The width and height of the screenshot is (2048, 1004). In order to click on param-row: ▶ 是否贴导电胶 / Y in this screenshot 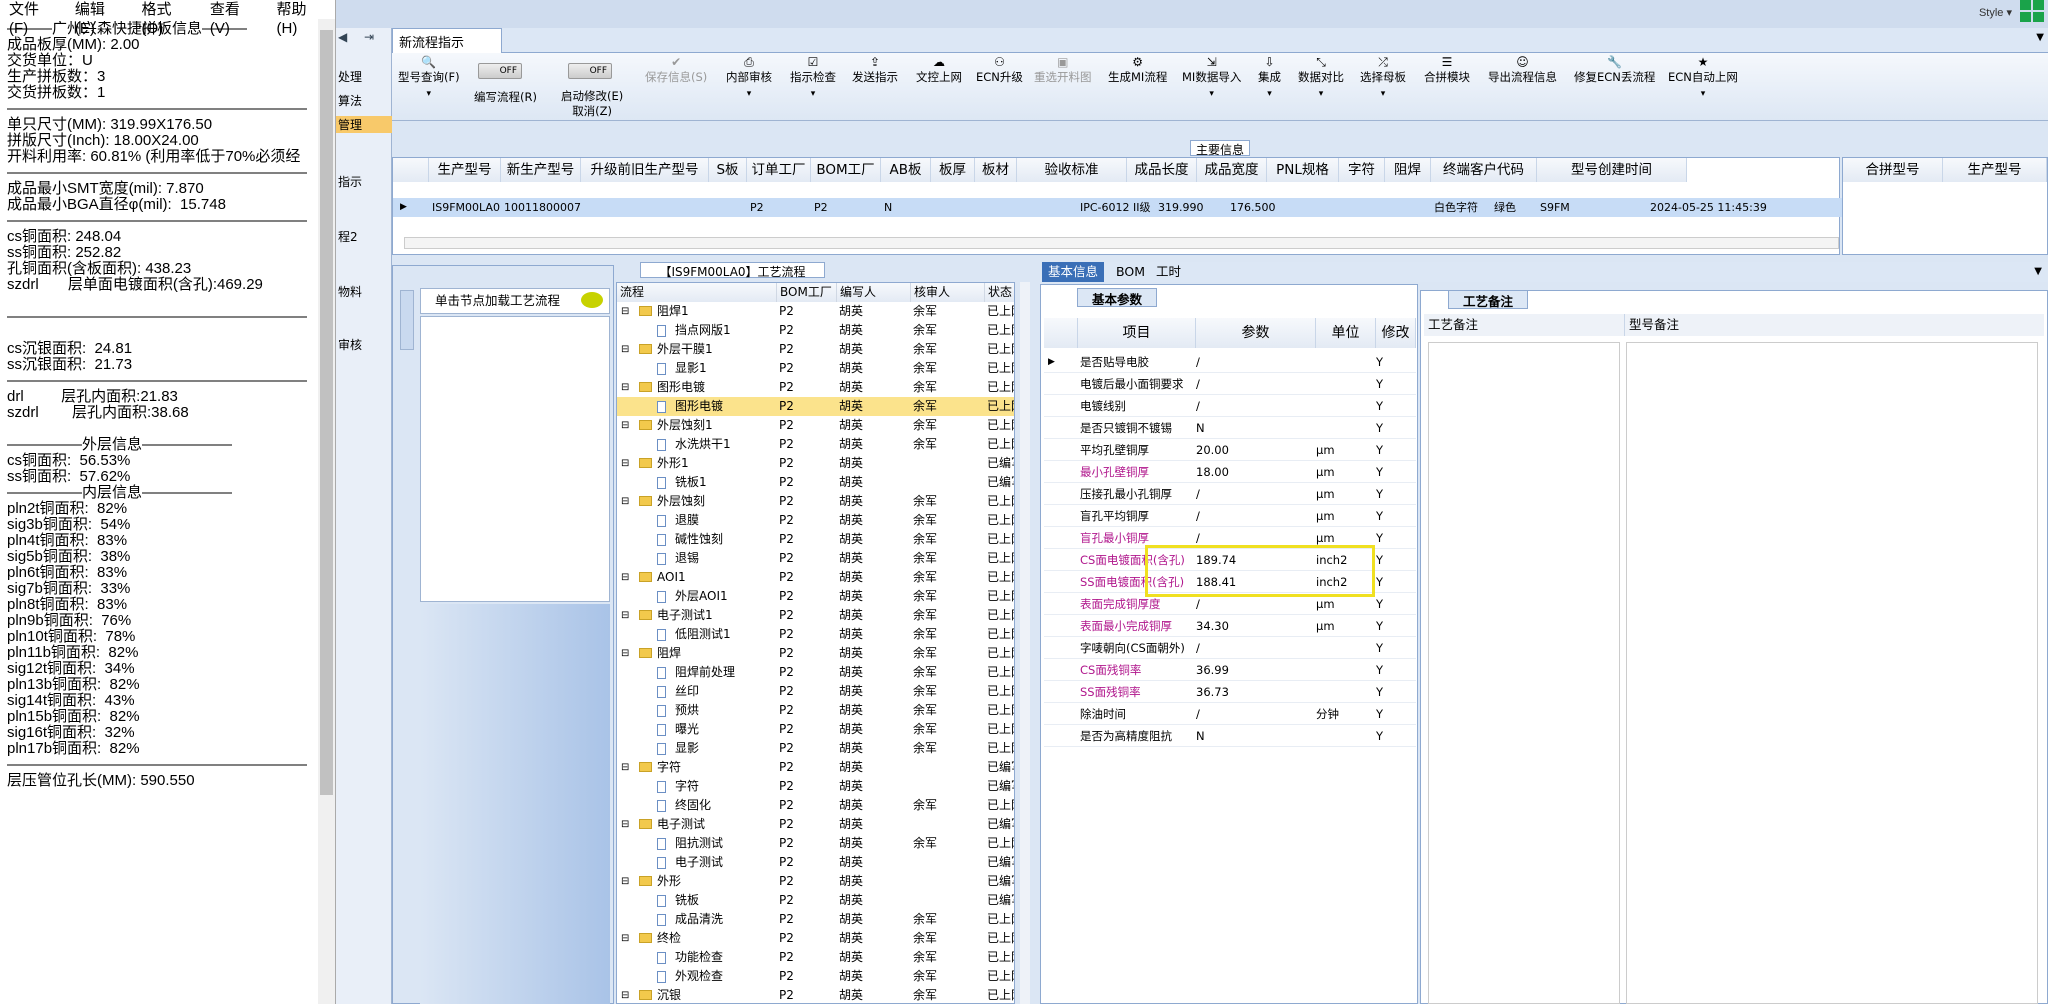, I will do `click(1230, 362)`.